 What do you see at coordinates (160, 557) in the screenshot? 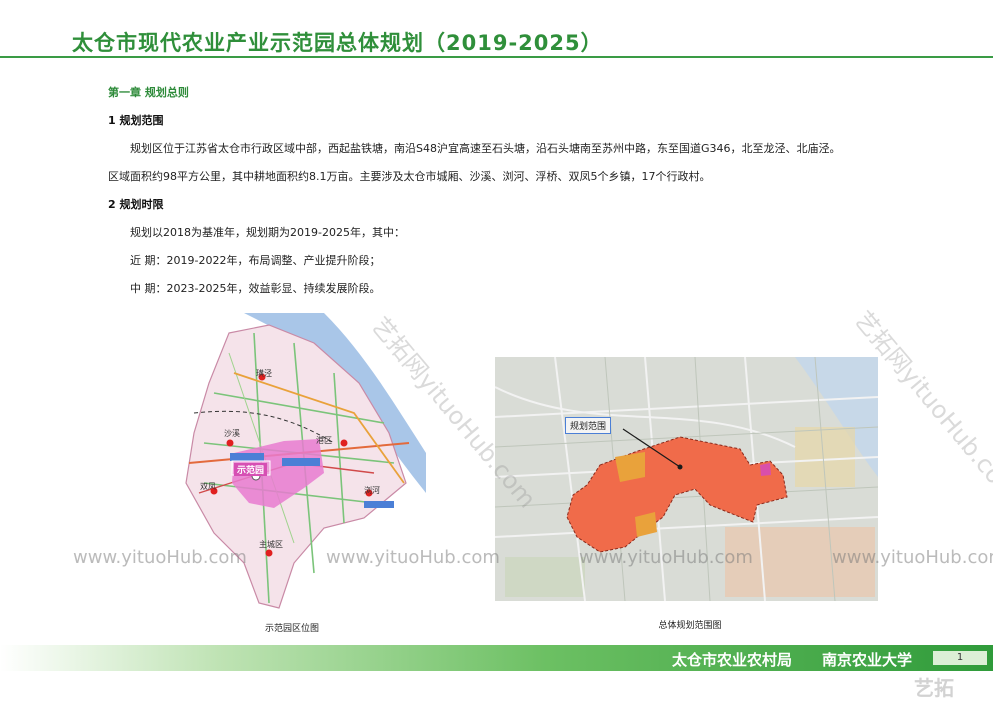
I see `watermark-url-1: www.yituoHub.com` at bounding box center [160, 557].